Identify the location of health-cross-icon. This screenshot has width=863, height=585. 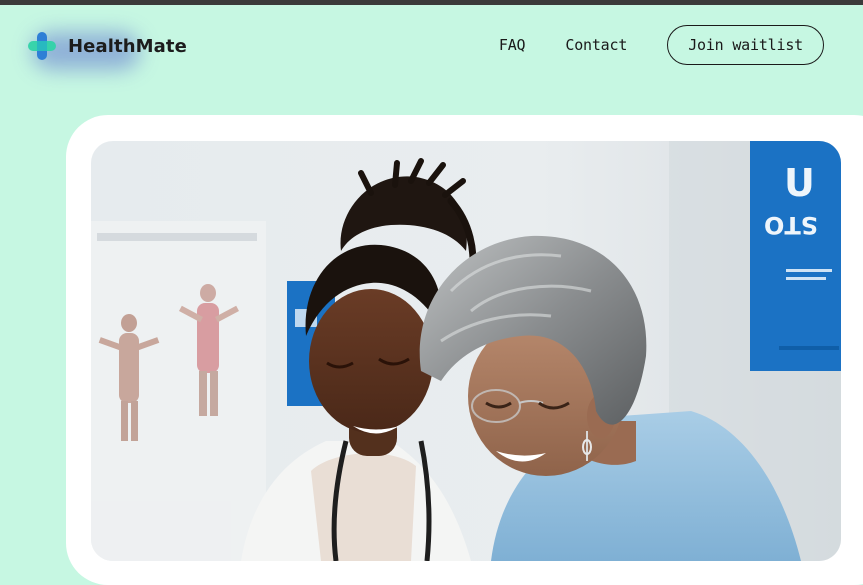
(42, 46).